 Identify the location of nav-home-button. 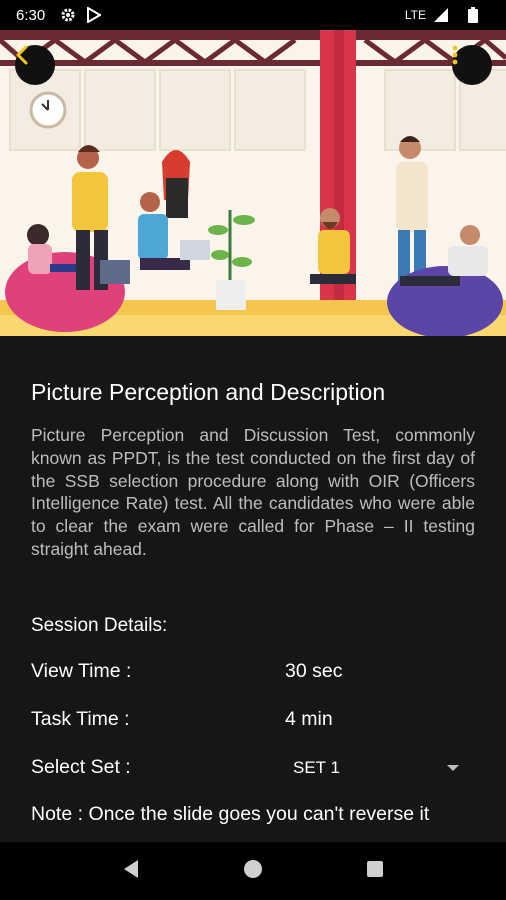
(253, 871).